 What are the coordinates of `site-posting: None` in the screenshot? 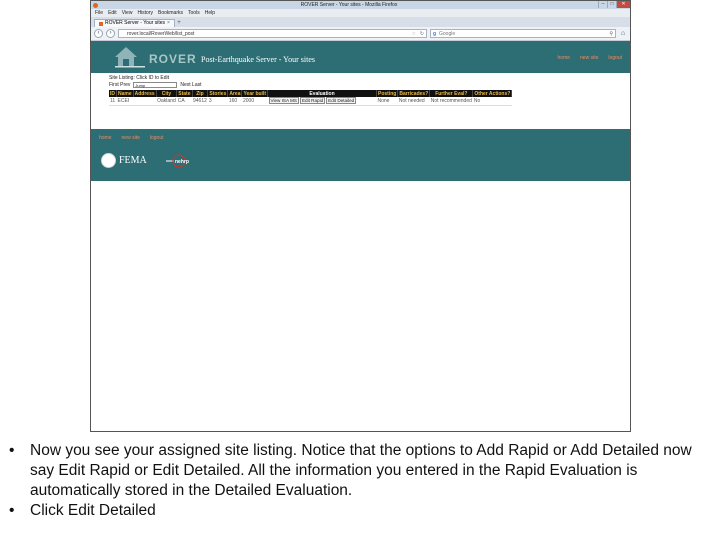 It's located at (387, 101).